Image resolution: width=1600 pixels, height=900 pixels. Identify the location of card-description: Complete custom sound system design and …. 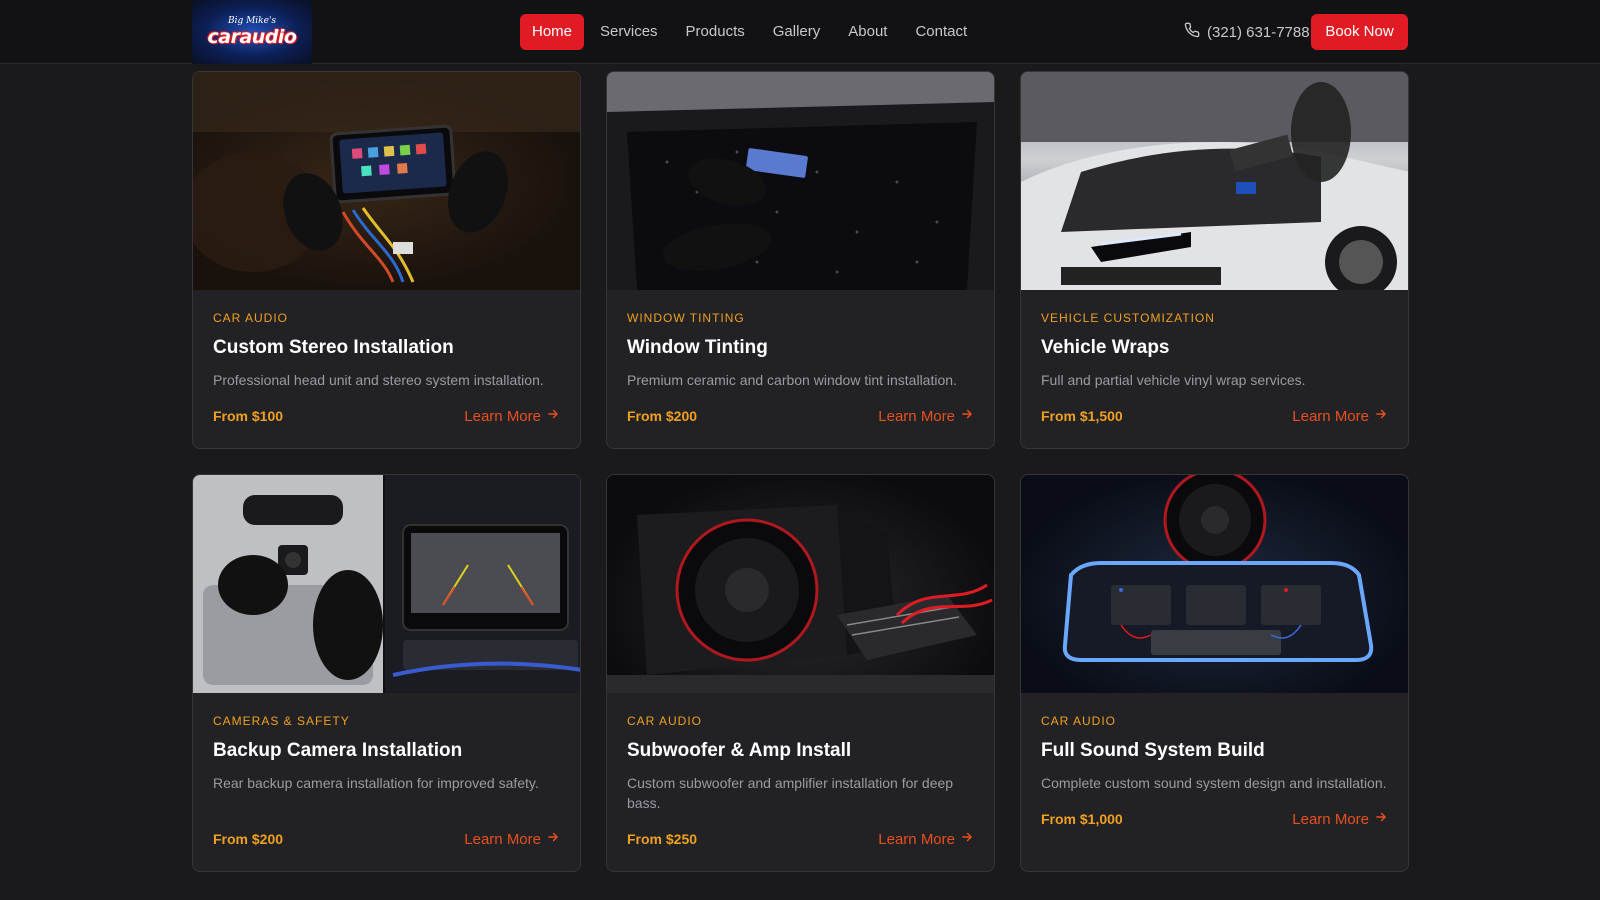
(1214, 783).